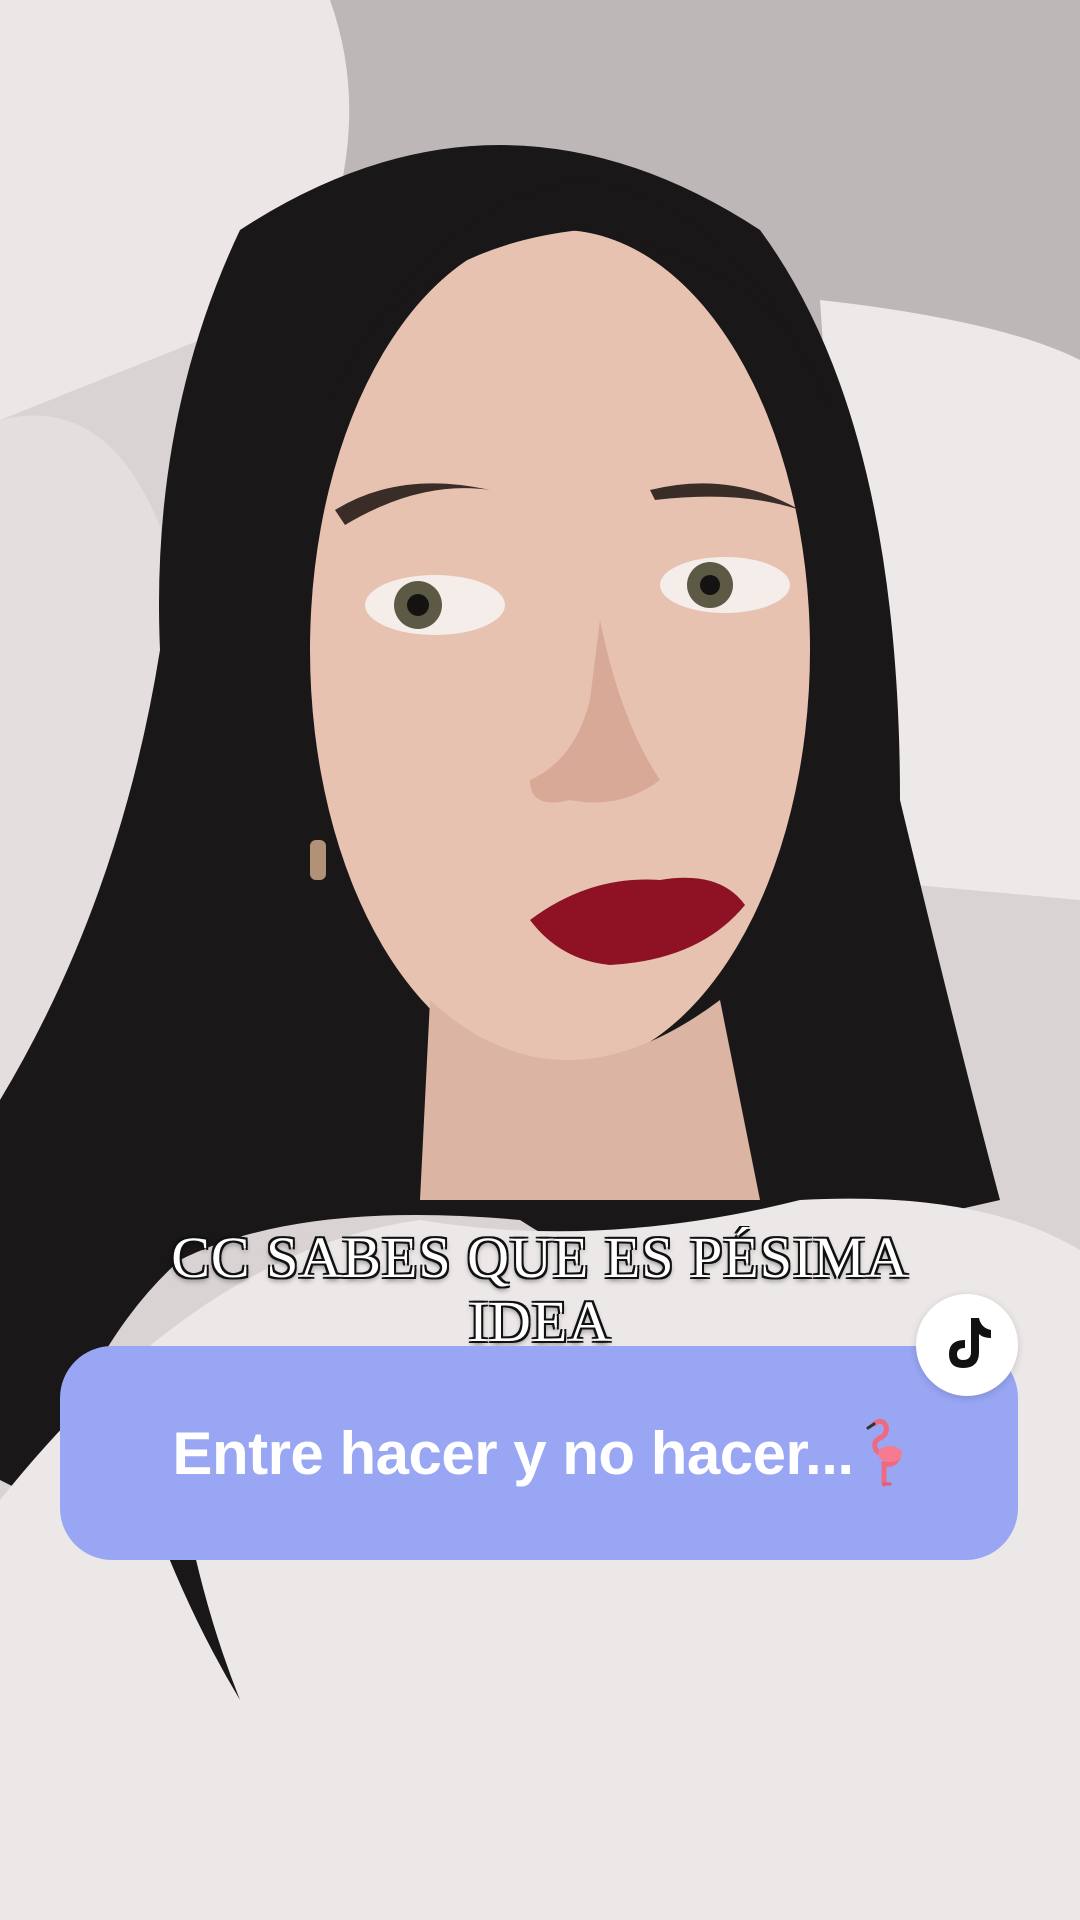  I want to click on tiktok-logo-icon, so click(967, 1345).